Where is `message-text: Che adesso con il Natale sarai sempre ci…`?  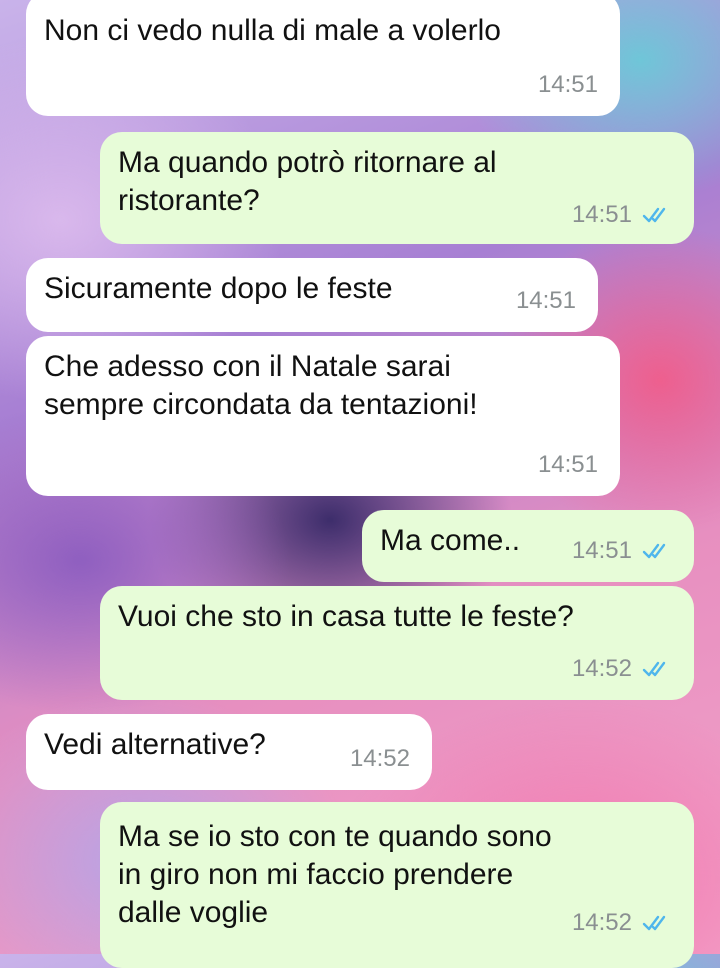 message-text: Che adesso con il Natale sarai sempre ci… is located at coordinates (261, 385).